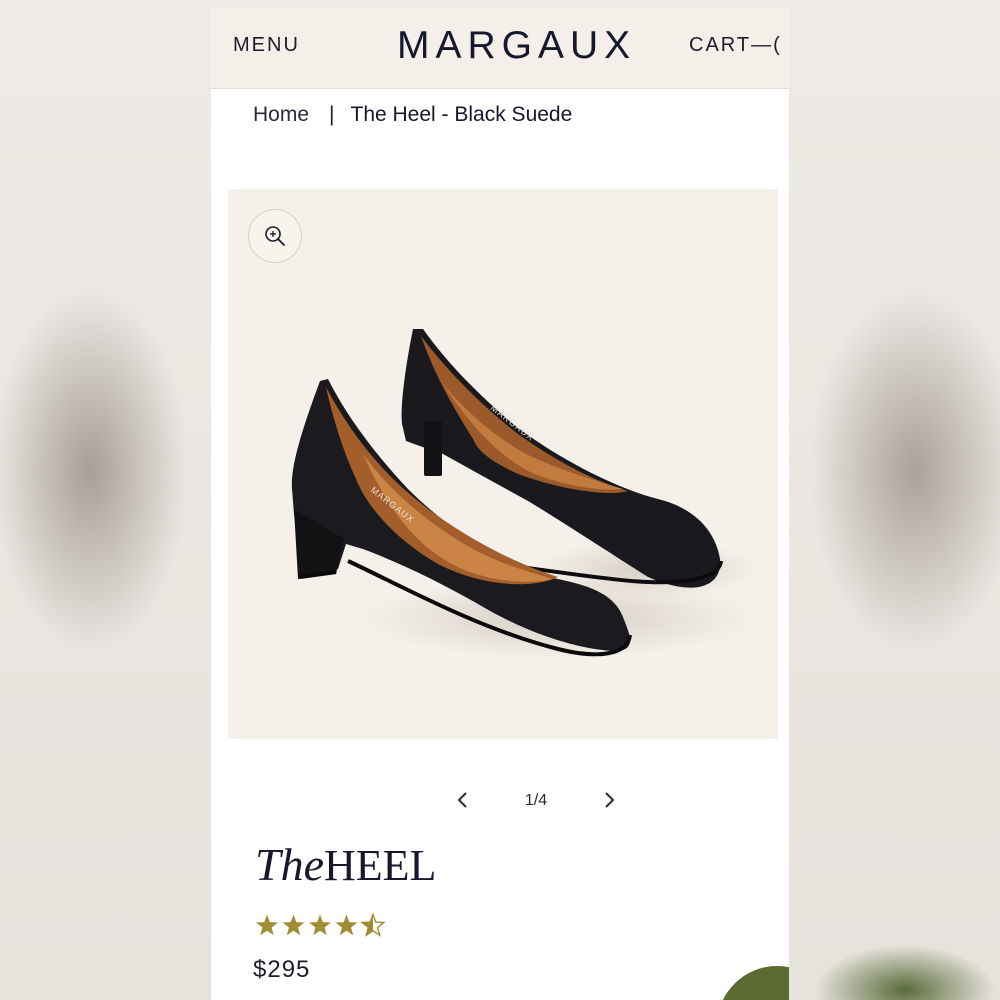 The image size is (1000, 1000). What do you see at coordinates (536, 800) in the screenshot?
I see `gallery-page-count: 1/4` at bounding box center [536, 800].